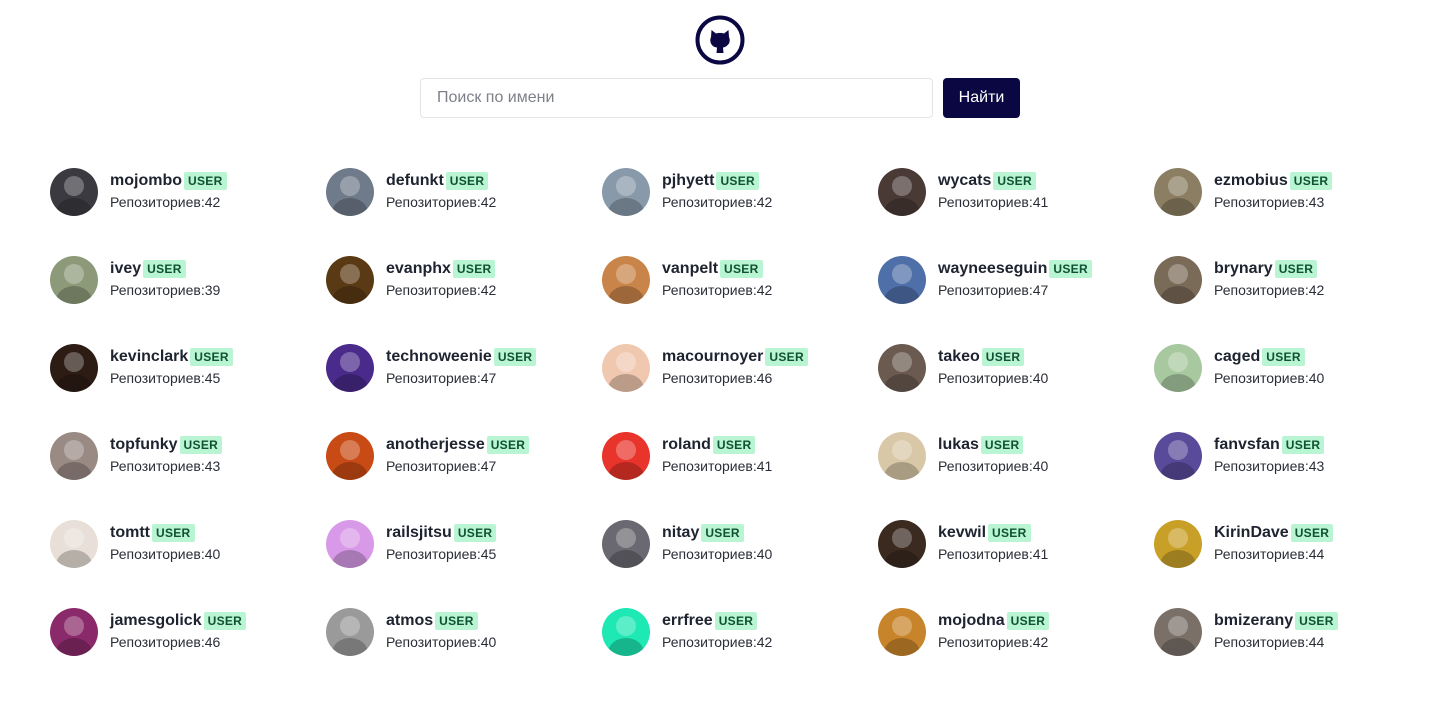 This screenshot has height=727, width=1430. Describe the element at coordinates (1292, 476) in the screenshot. I see `user-card: fanvsfan USER Репозиториев:43` at that location.